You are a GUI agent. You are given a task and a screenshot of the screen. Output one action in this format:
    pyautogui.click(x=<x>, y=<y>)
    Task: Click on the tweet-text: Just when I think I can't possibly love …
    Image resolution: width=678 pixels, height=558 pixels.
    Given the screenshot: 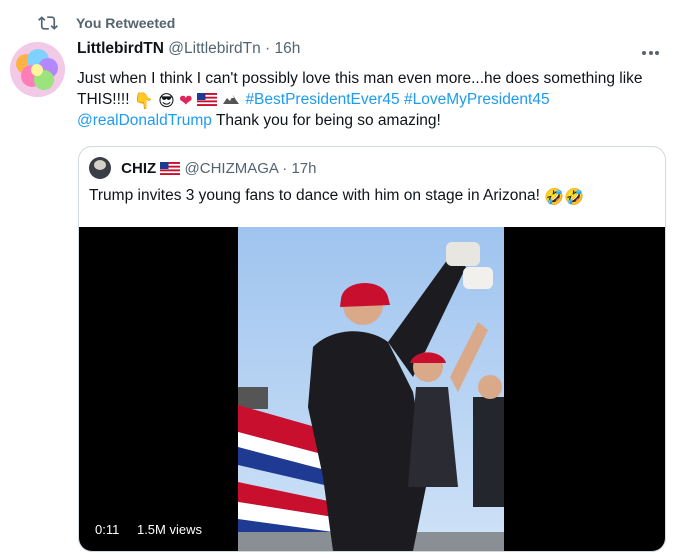 What is the action you would take?
    pyautogui.click(x=372, y=99)
    